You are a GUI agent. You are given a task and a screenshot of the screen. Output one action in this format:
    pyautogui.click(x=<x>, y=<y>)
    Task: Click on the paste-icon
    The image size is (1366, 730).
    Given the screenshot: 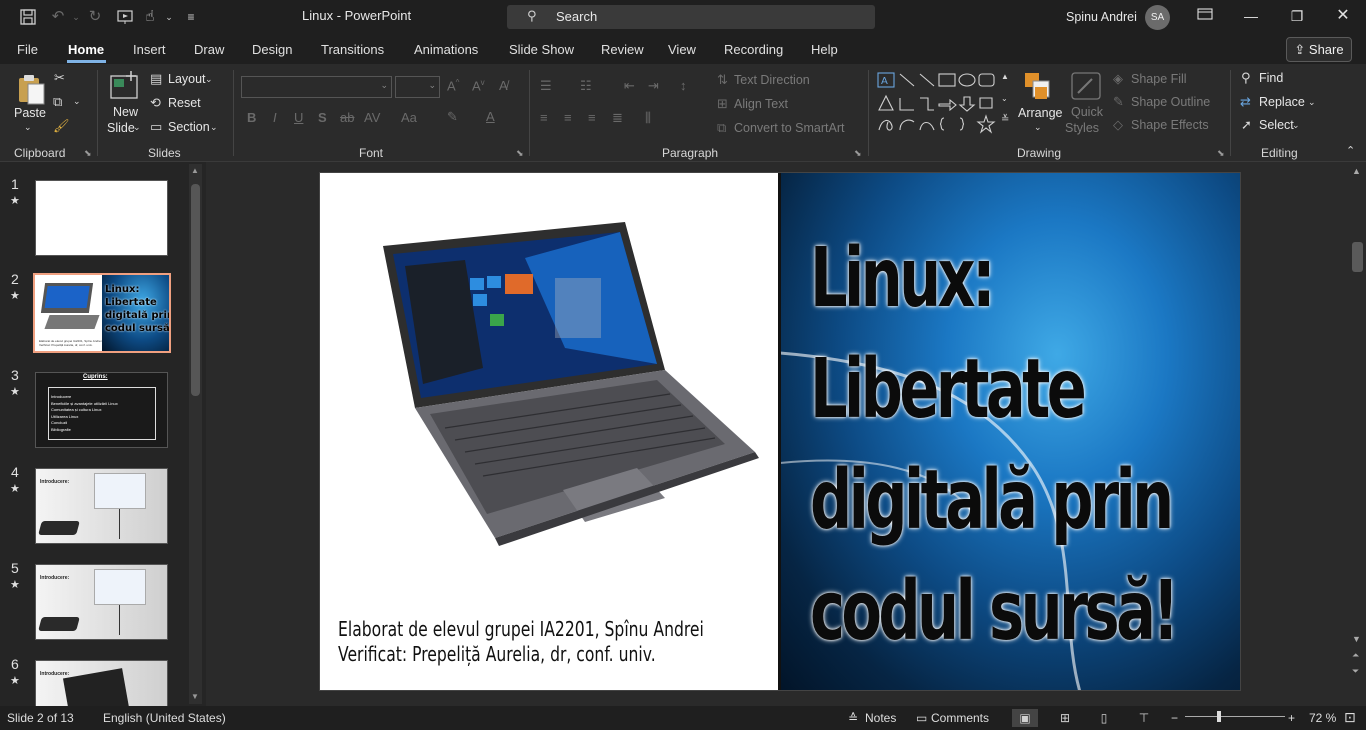 What is the action you would take?
    pyautogui.click(x=31, y=89)
    